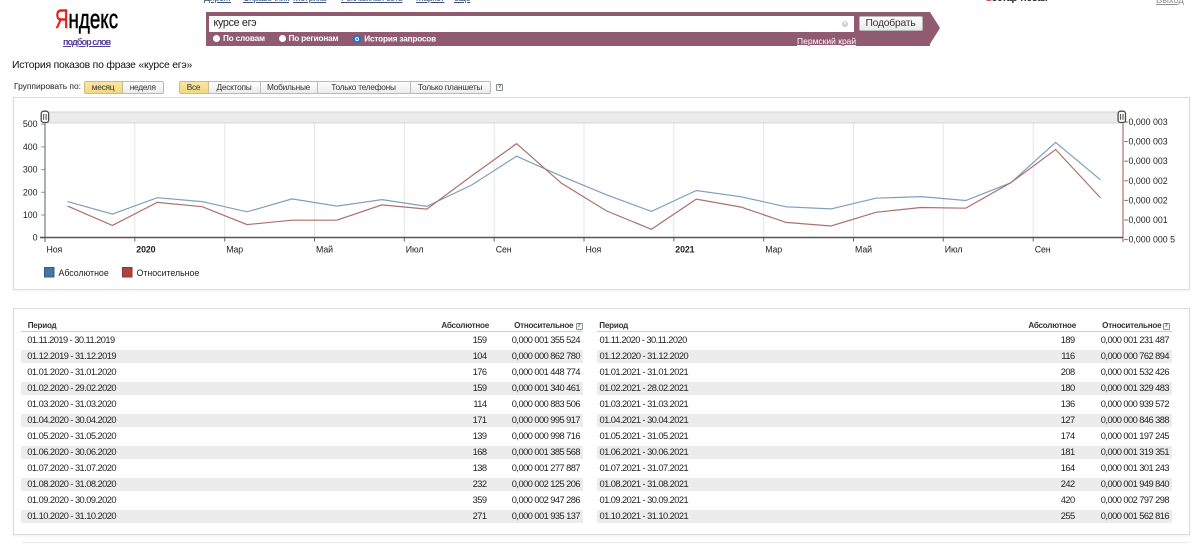 This screenshot has width=1200, height=545. I want to click on svg-text: 500, so click(30, 124).